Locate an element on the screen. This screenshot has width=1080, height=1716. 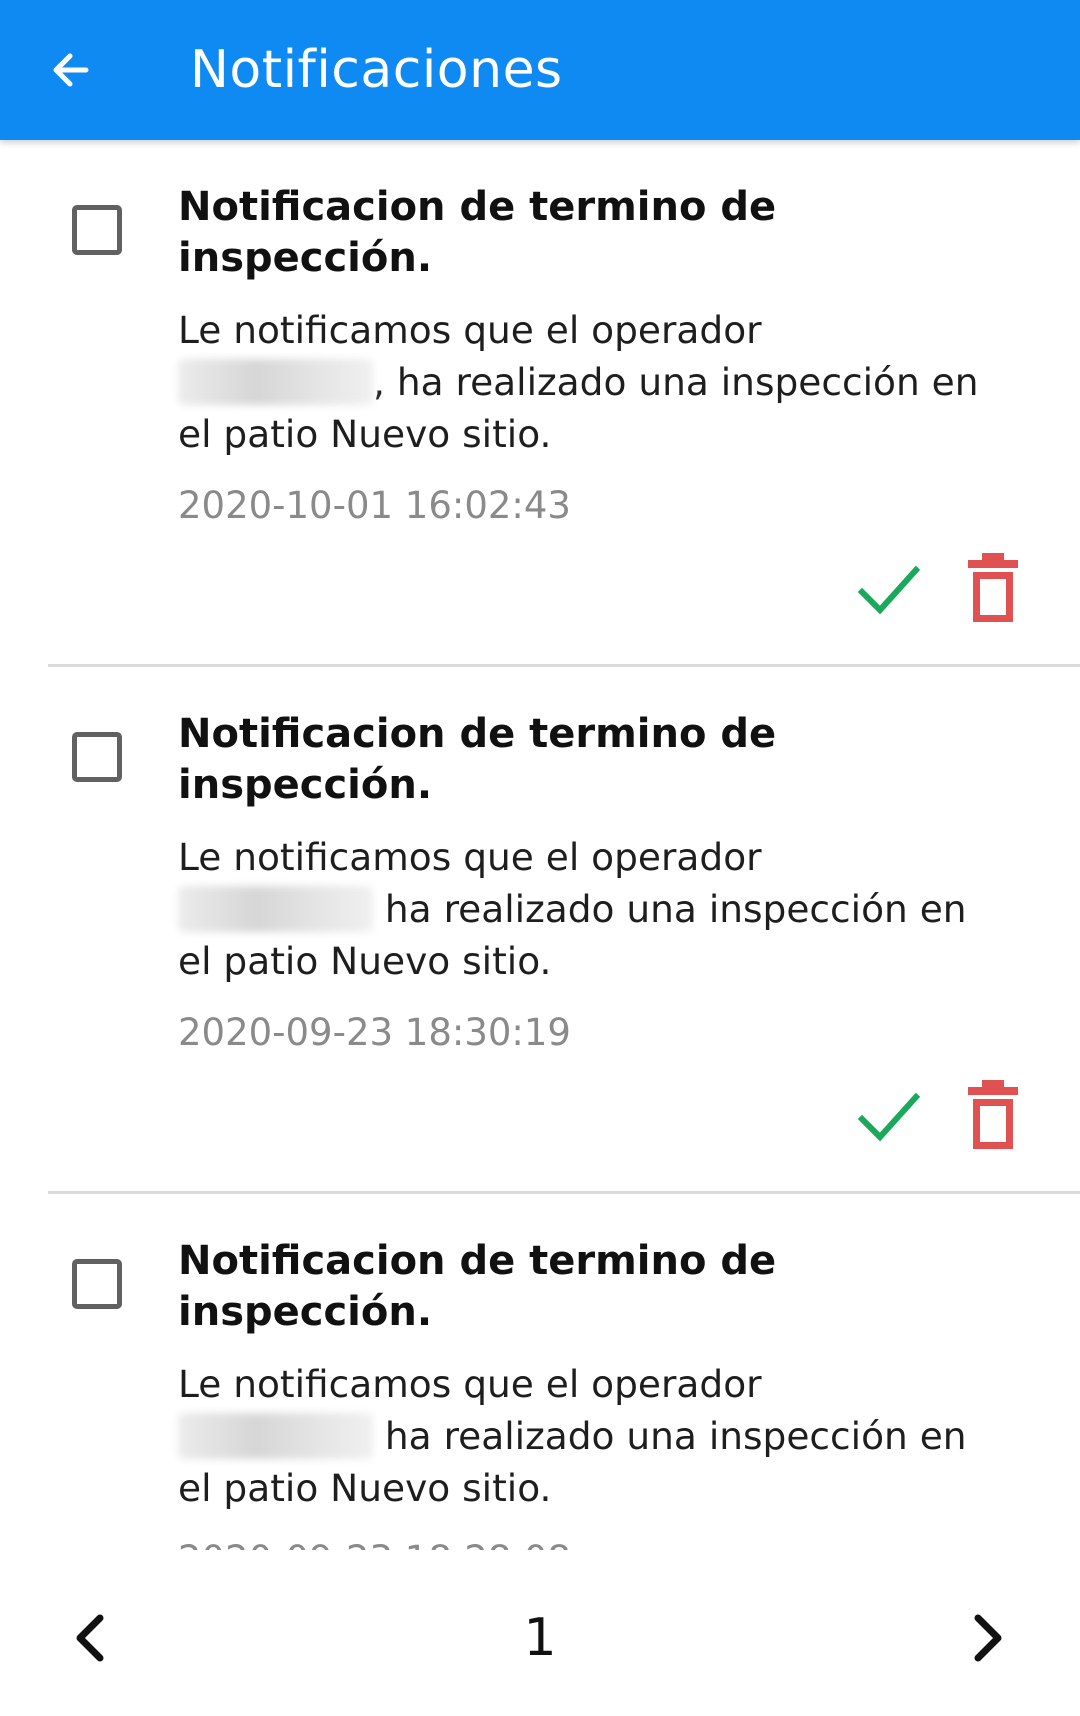
previous-page-button is located at coordinates (92, 1638).